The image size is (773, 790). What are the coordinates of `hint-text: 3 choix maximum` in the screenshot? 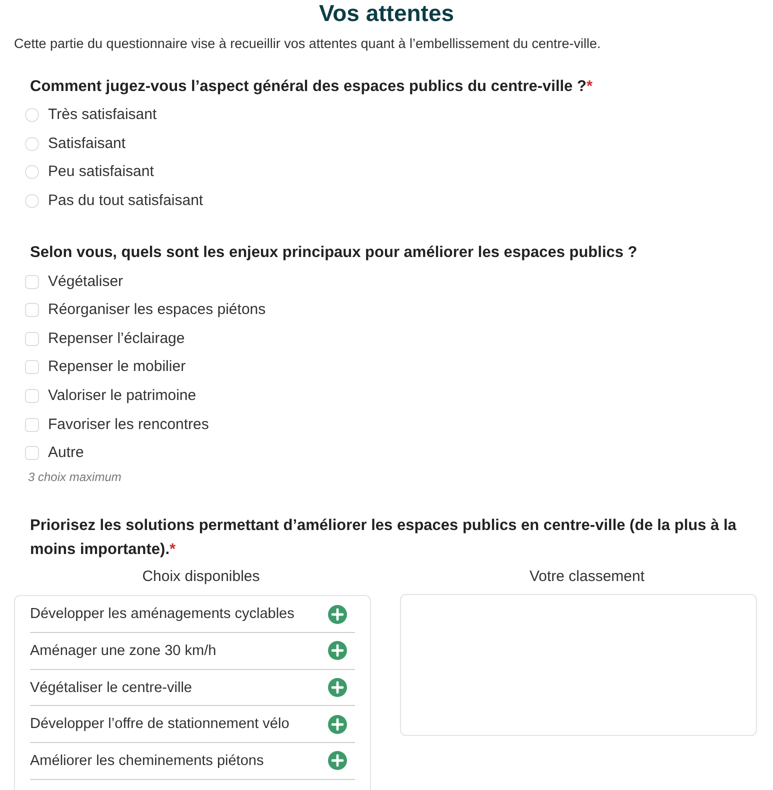 It's located at (74, 476).